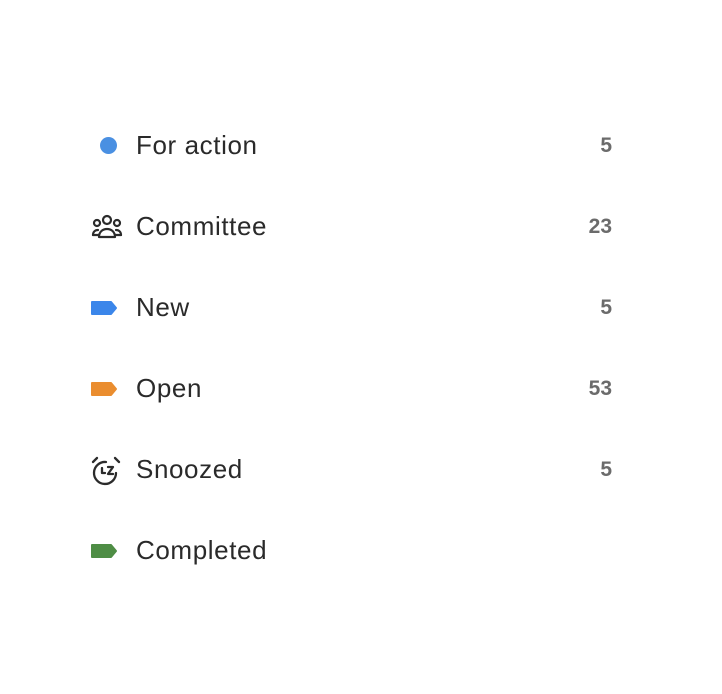 The image size is (722, 694). What do you see at coordinates (113, 146) in the screenshot?
I see `dot-icon` at bounding box center [113, 146].